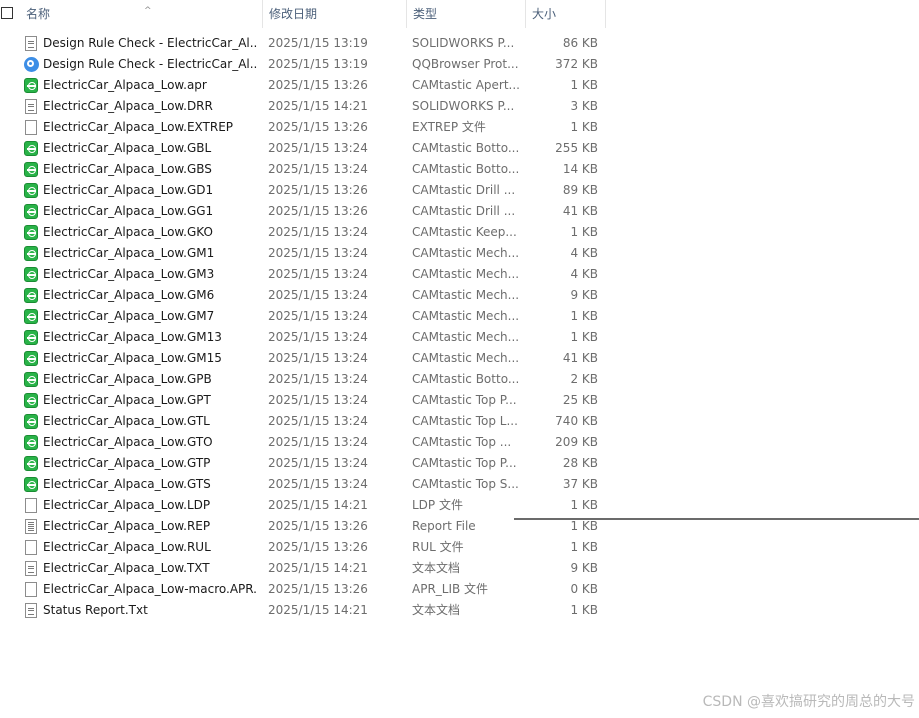 This screenshot has height=718, width=919. What do you see at coordinates (449, 127) in the screenshot?
I see `file-type: EXTREP 文件` at bounding box center [449, 127].